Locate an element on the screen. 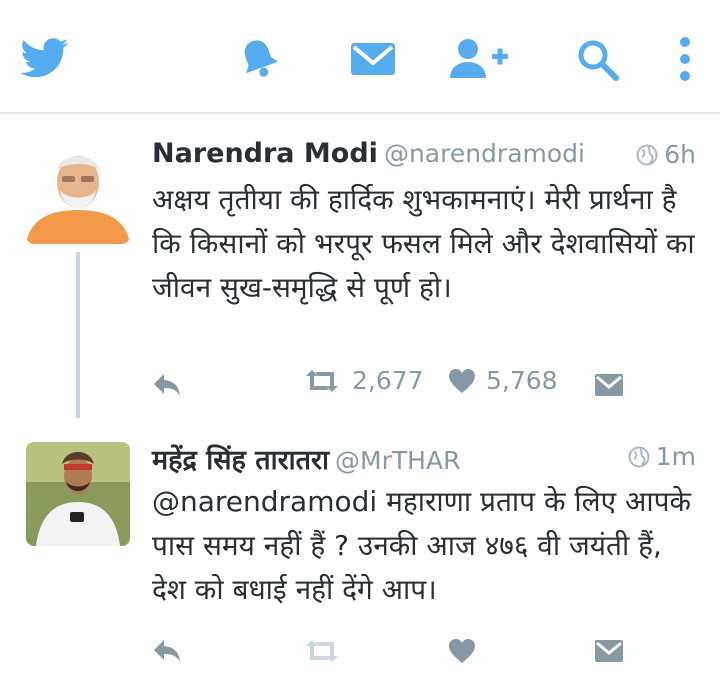  retweet-action: 2,677 is located at coordinates (363, 380).